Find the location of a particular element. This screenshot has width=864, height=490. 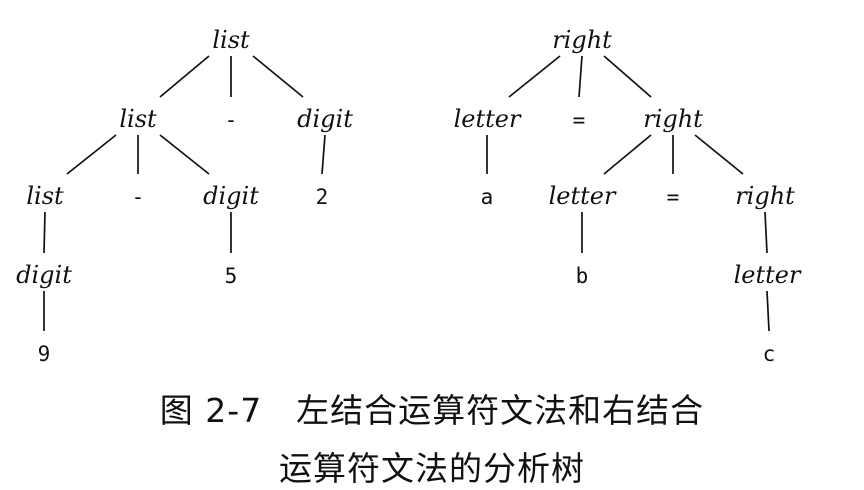

tree-edge-list1-list2 is located at coordinates (184, 76).